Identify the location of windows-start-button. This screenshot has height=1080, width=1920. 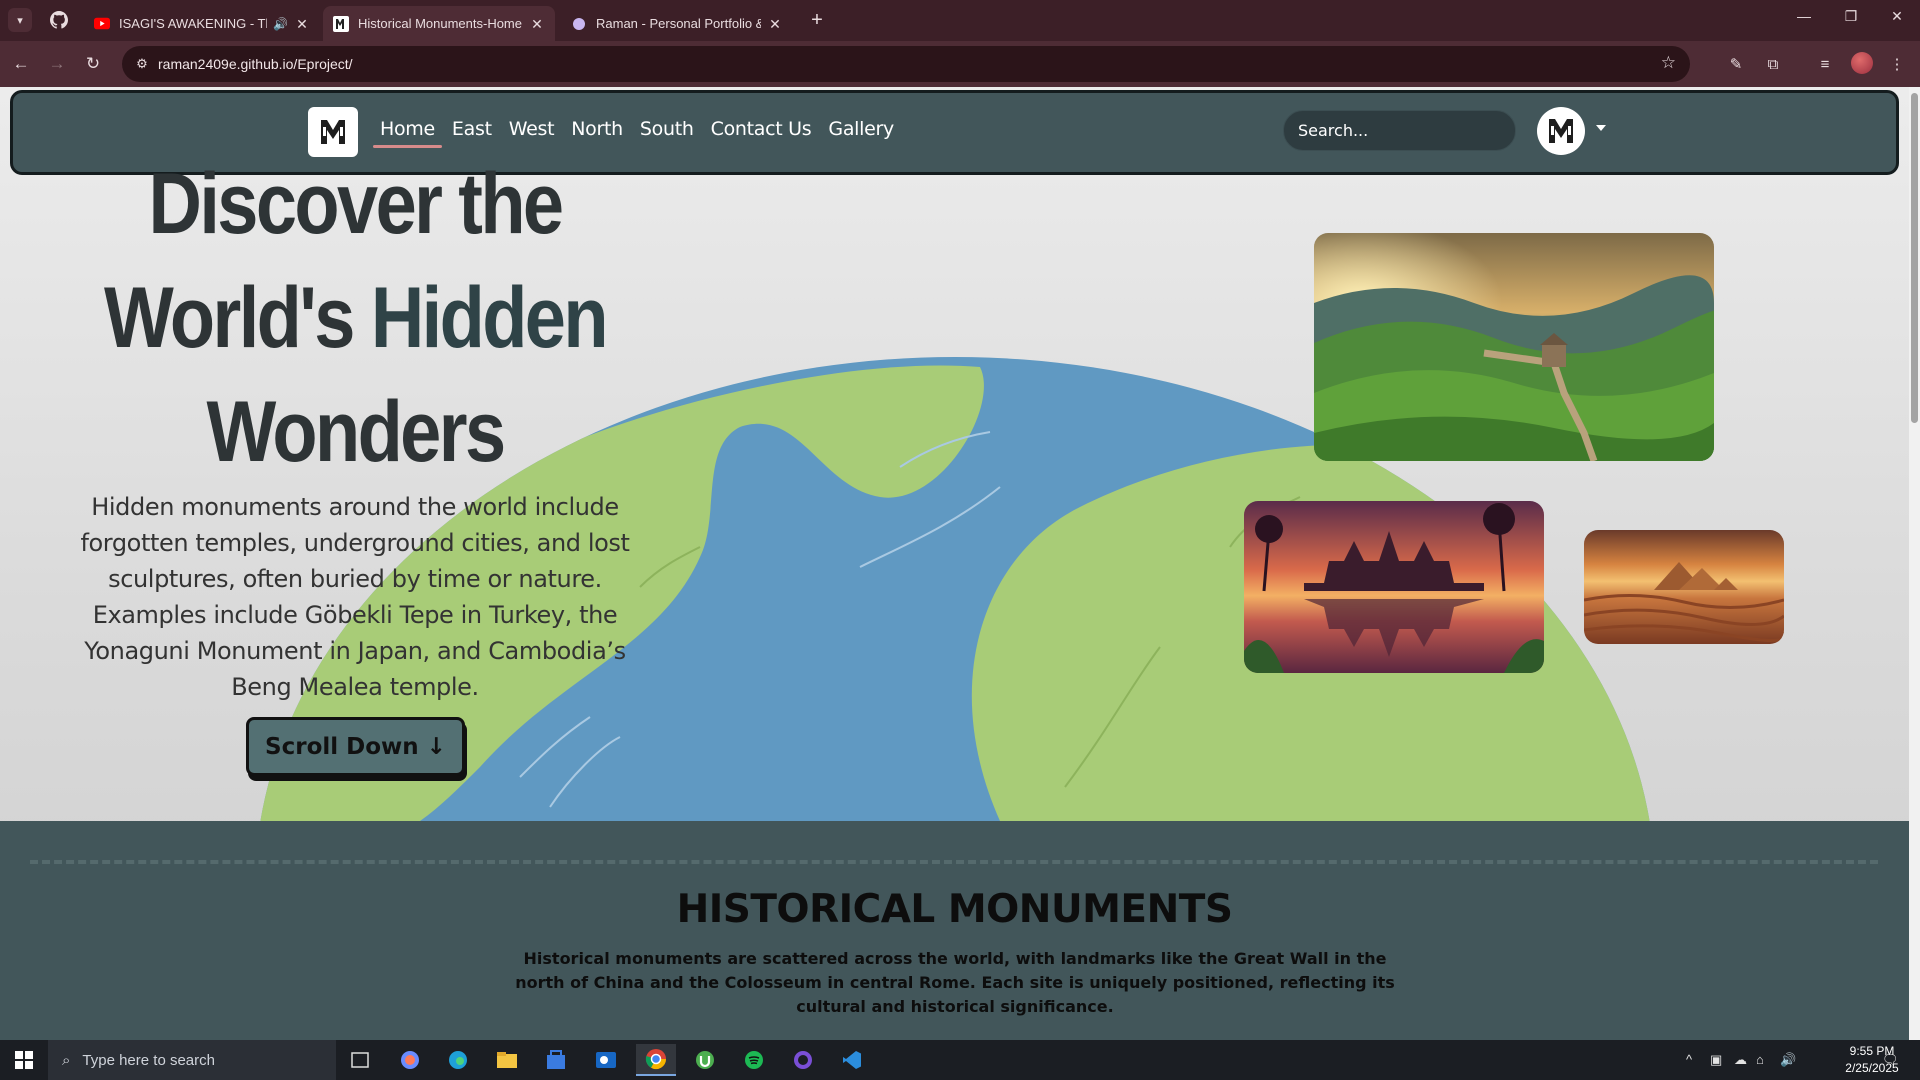
(24, 1060).